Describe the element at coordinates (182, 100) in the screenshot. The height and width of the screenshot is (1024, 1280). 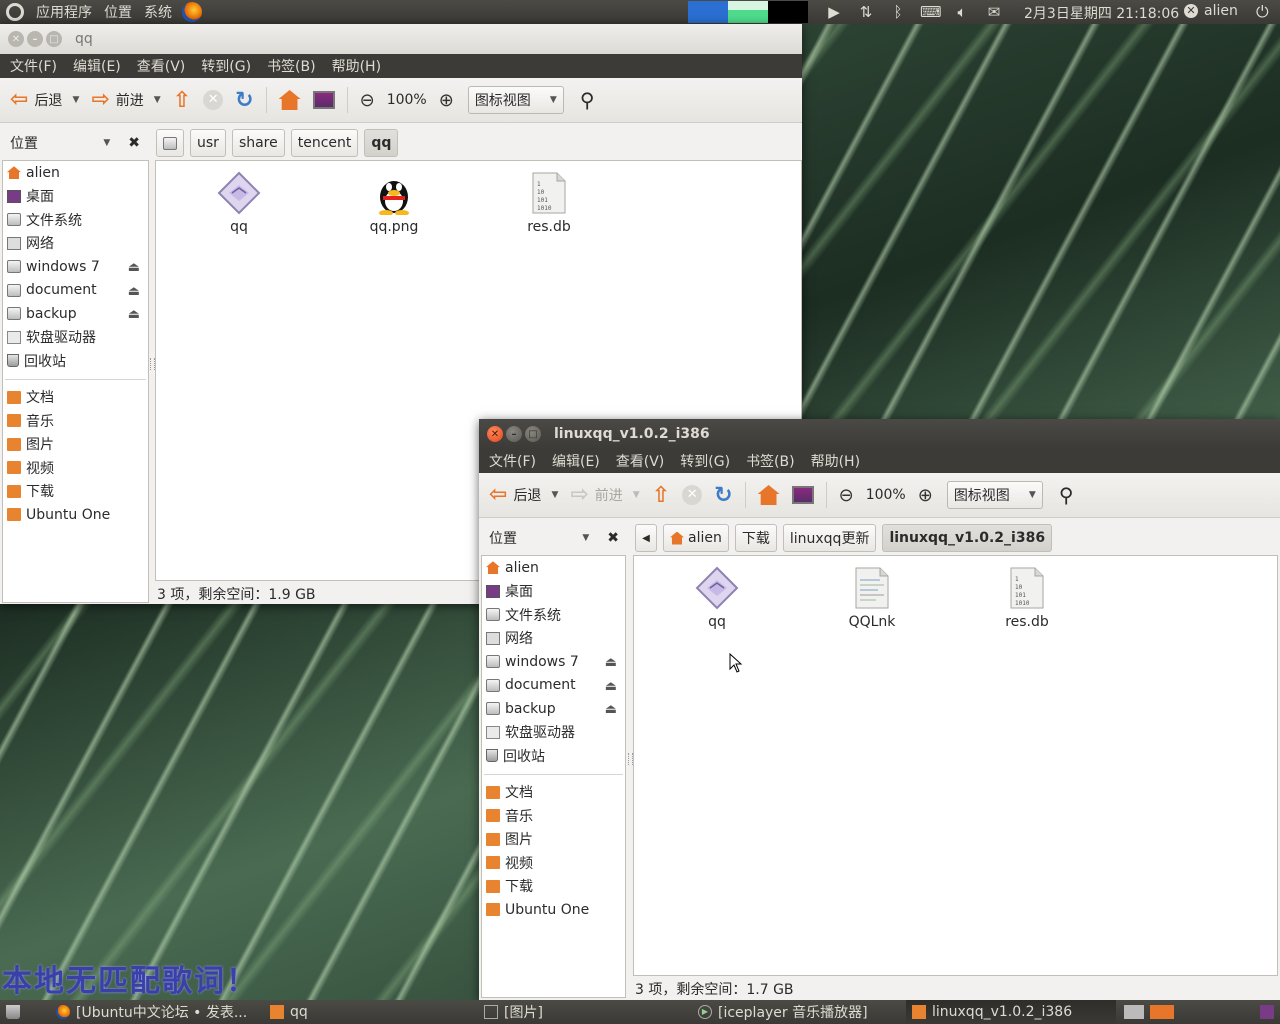
I see `up-button: ⇧` at that location.